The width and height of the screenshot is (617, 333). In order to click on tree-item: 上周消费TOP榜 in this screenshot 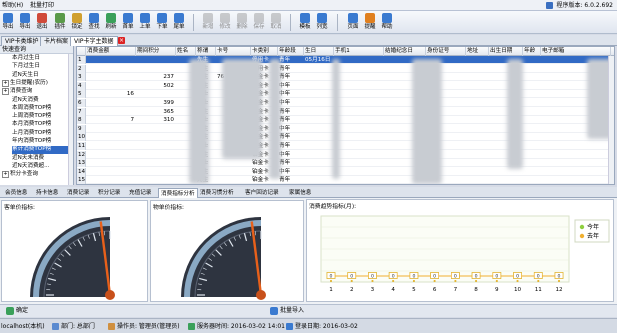, I will do `click(31, 116)`.